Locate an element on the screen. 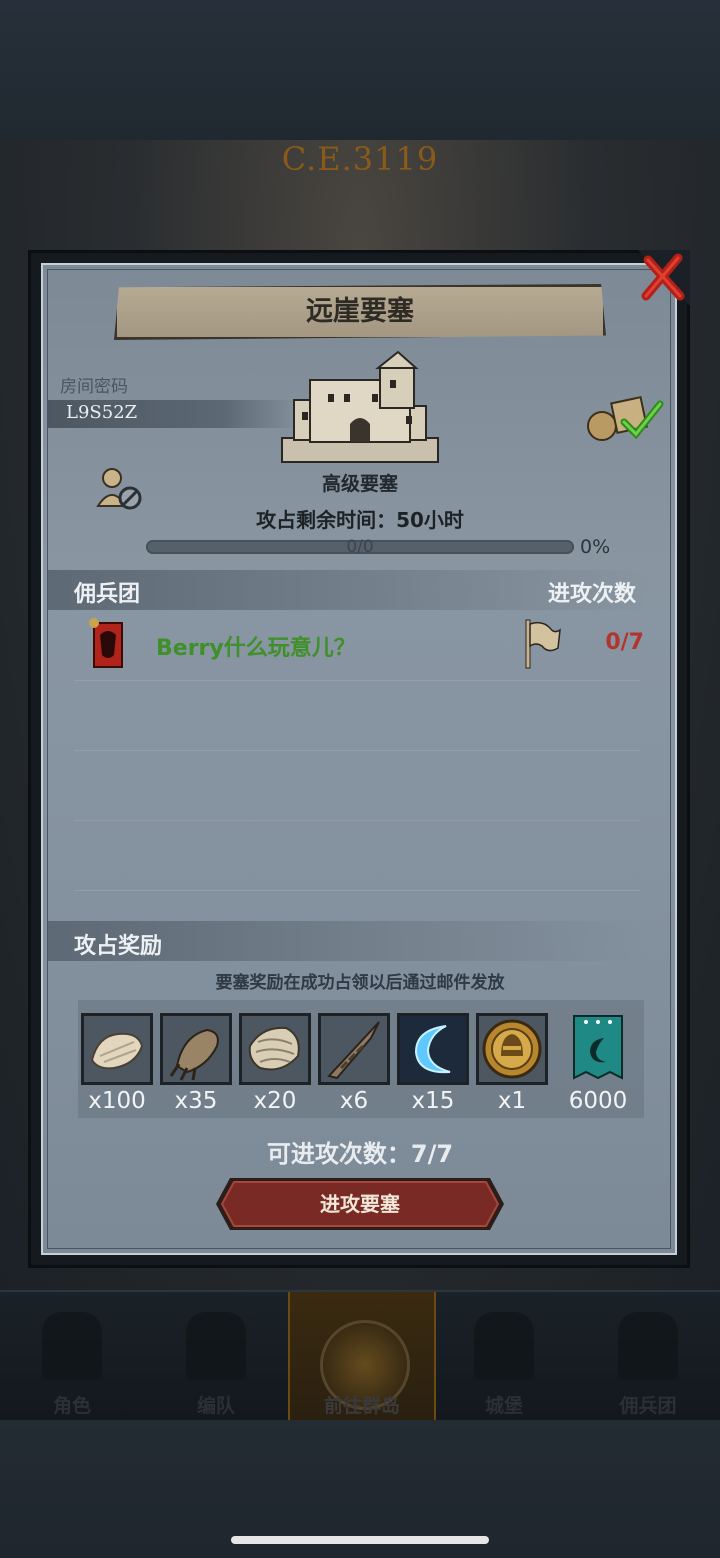 The width and height of the screenshot is (720, 1558). knight-medal-icon is located at coordinates (512, 1049).